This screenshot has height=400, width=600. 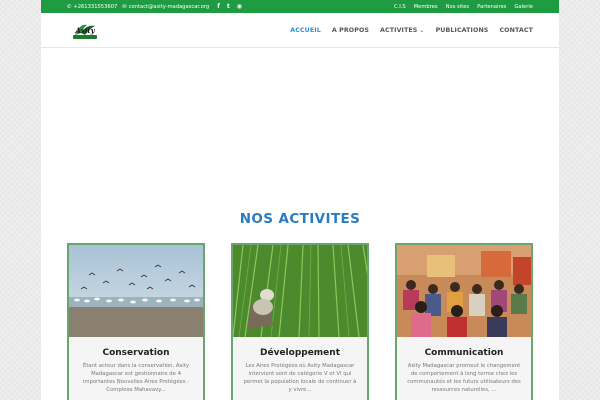 I want to click on flamingos-image, so click(x=136, y=291).